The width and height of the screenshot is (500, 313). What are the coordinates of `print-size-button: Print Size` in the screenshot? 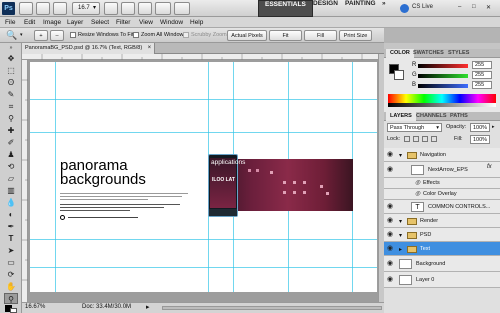 It's located at (355, 35).